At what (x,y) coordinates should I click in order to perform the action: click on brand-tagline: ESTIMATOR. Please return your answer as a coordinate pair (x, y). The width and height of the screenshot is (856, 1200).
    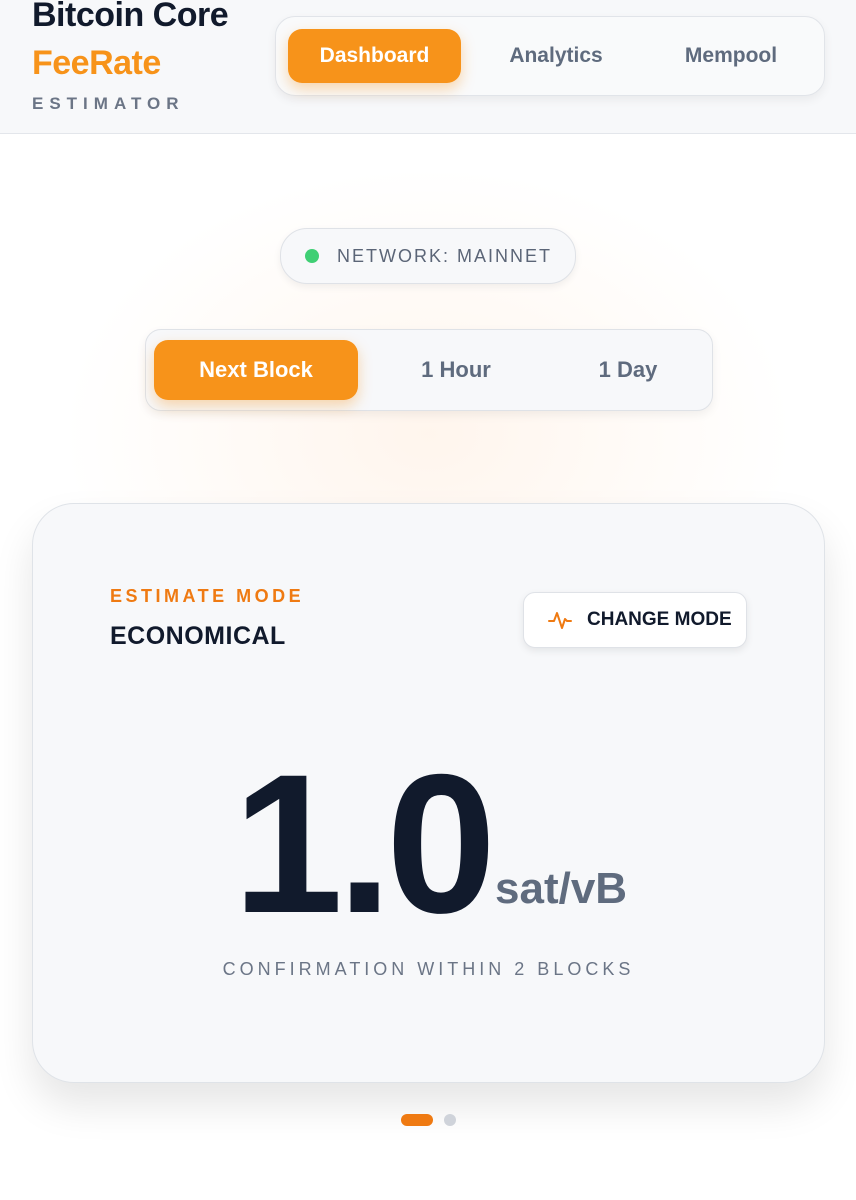
    Looking at the image, I should click on (108, 103).